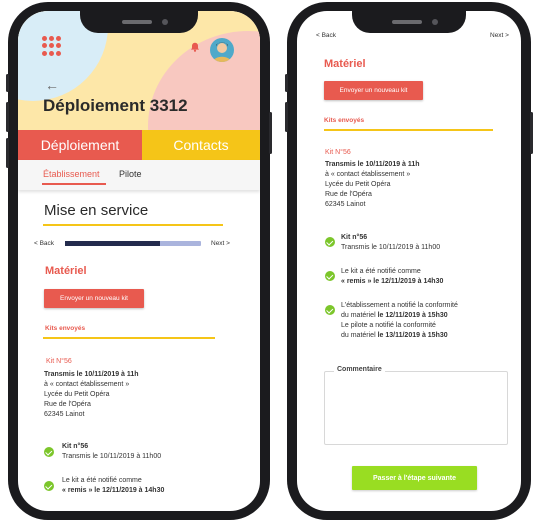 The height and width of the screenshot is (522, 539). Describe the element at coordinates (201, 145) in the screenshot. I see `tab-contacts: Contacts` at that location.